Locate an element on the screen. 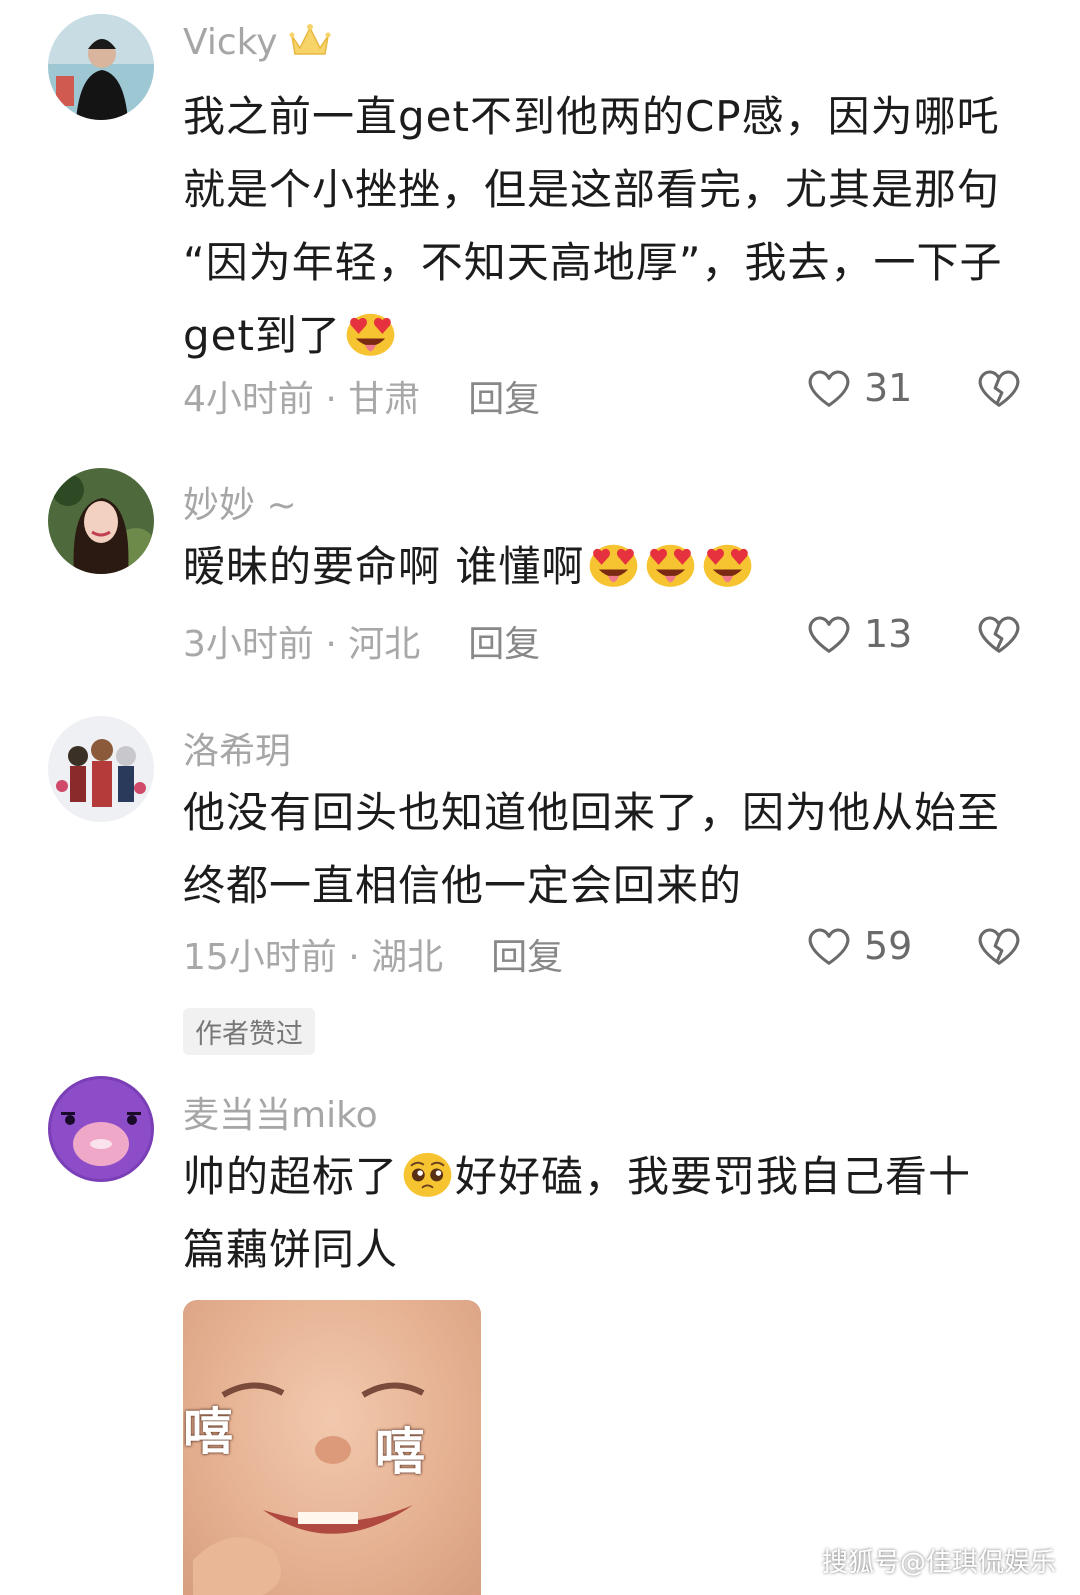 The image size is (1080, 1595). comment-meta: 15小时前 · 湖北 回复 is located at coordinates (373, 957).